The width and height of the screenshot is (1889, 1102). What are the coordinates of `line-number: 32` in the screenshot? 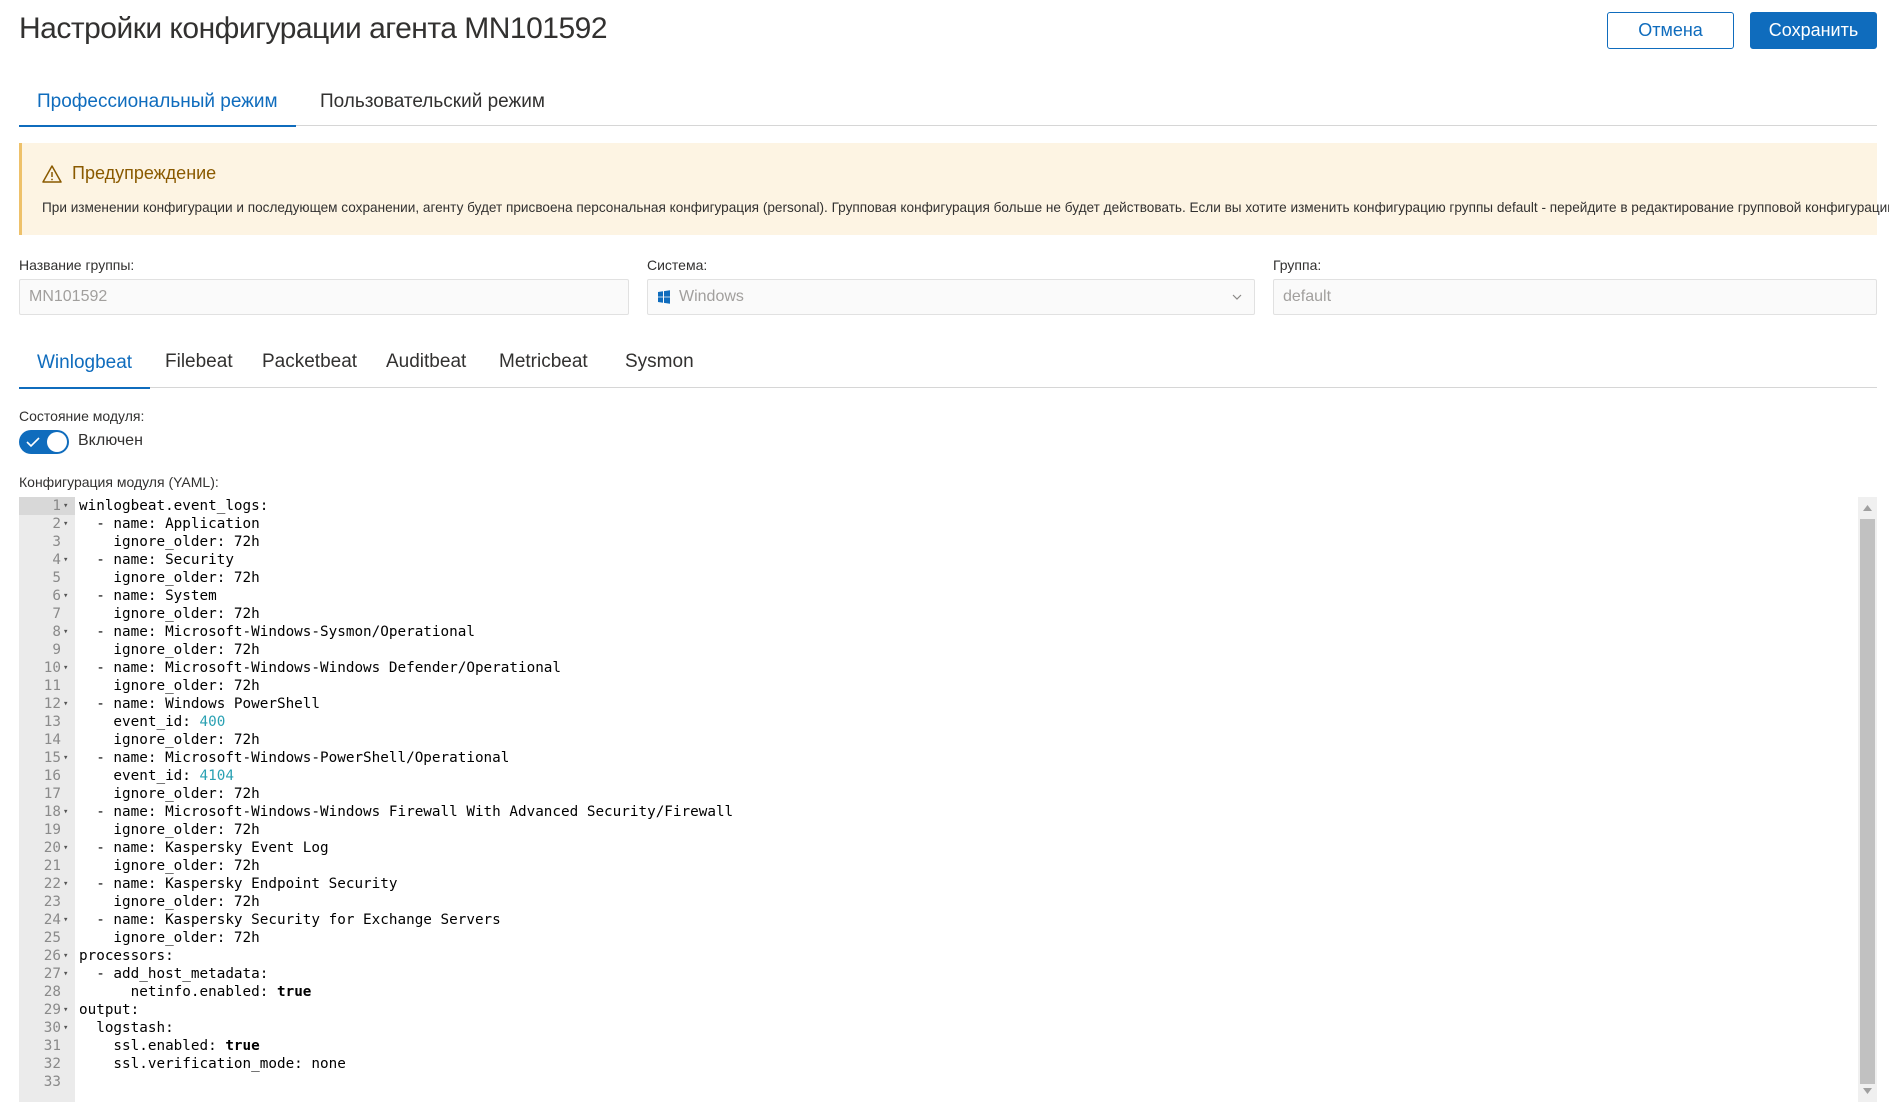 It's located at (52, 1064).